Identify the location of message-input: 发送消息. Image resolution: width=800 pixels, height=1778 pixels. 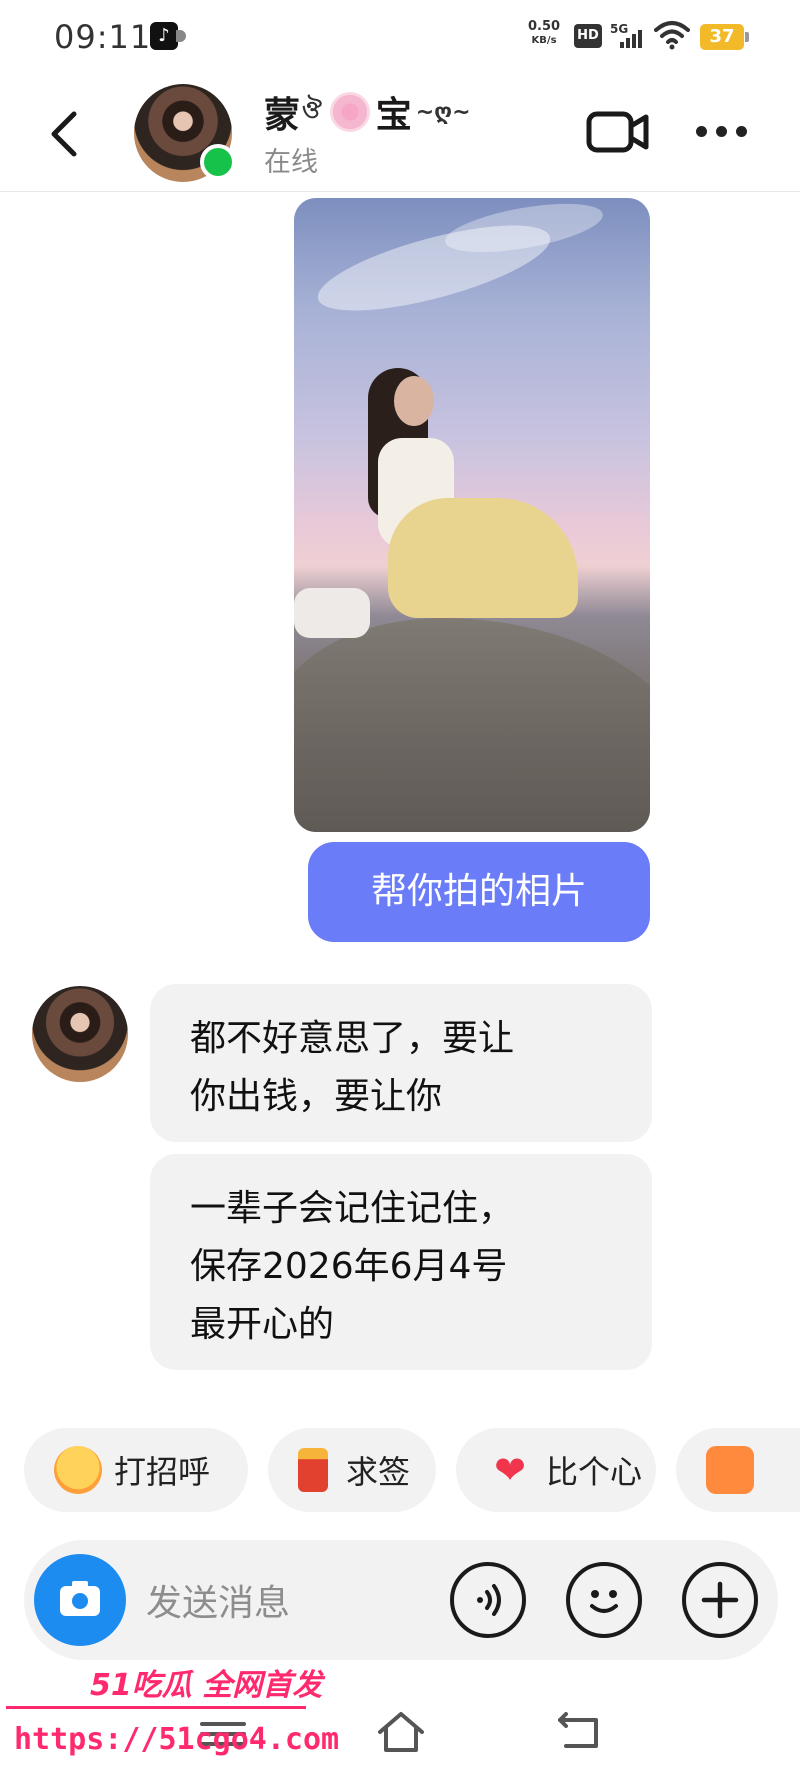
(218, 1600).